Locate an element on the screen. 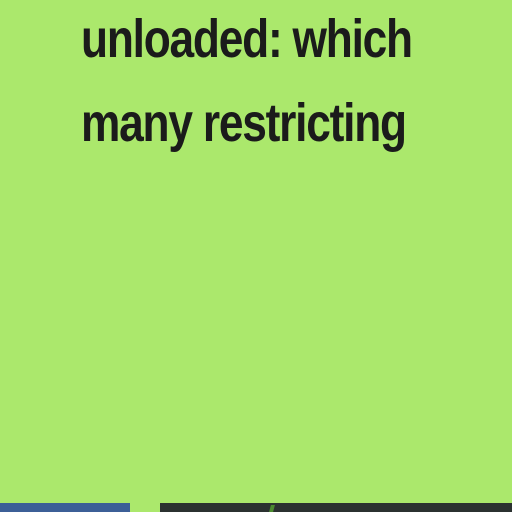  dark-photo-thumbnail is located at coordinates (336, 507).